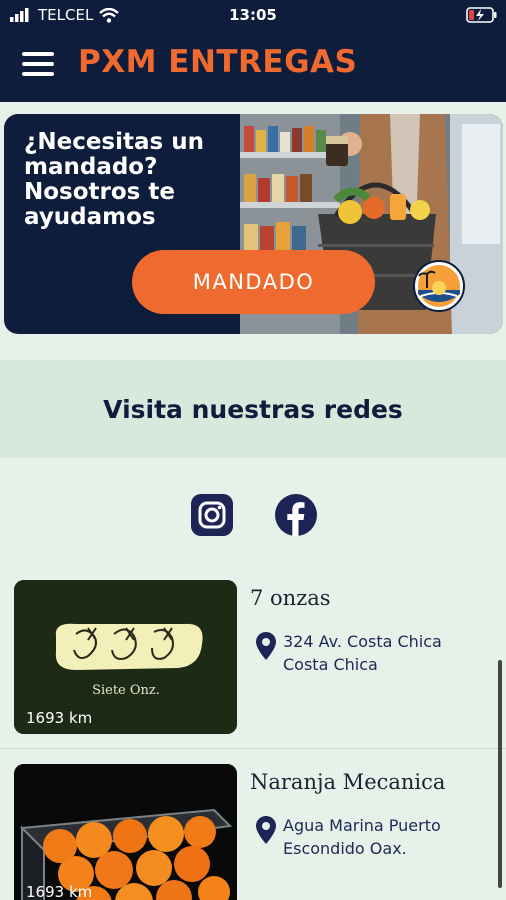  I want to click on battery-charging-icon, so click(481, 15).